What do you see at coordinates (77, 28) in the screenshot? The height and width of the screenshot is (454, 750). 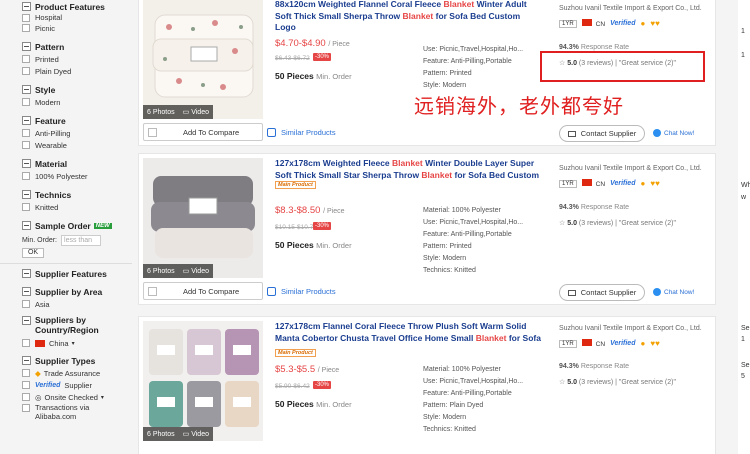 I see `filter-option: Picnic` at bounding box center [77, 28].